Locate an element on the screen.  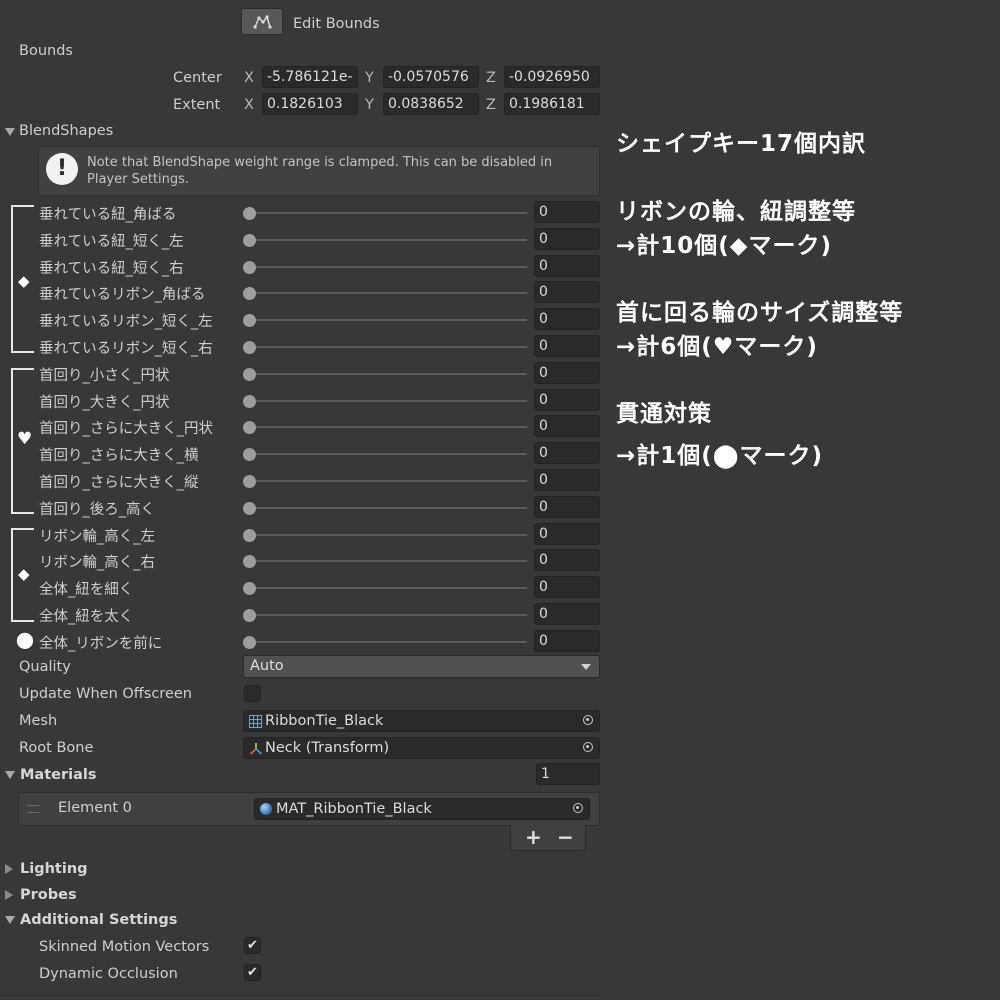
skinned-motion-vectors-checkbox: ✔ is located at coordinates (252, 945).